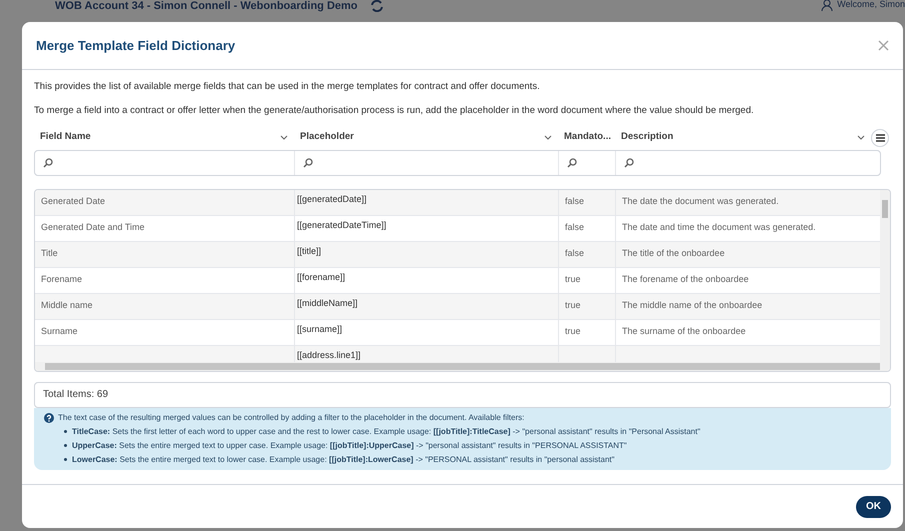 The height and width of the screenshot is (531, 905). What do you see at coordinates (673, 253) in the screenshot?
I see `table-cell-text: The title of the onboardee` at bounding box center [673, 253].